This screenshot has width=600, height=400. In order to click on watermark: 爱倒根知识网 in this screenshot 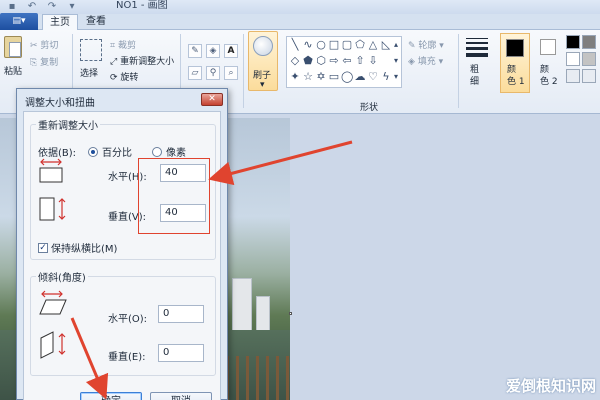, I will do `click(550, 386)`.